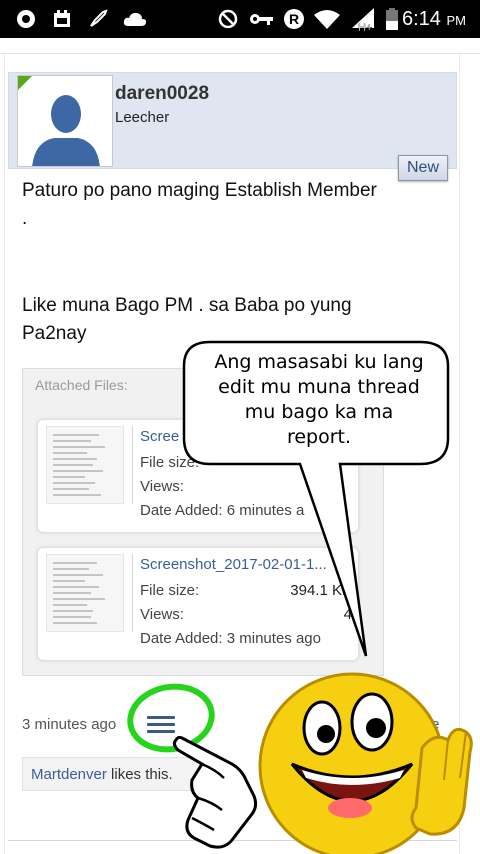 This screenshot has width=480, height=854. Describe the element at coordinates (322, 763) in the screenshot. I see `pointing-emoji-icon` at that location.